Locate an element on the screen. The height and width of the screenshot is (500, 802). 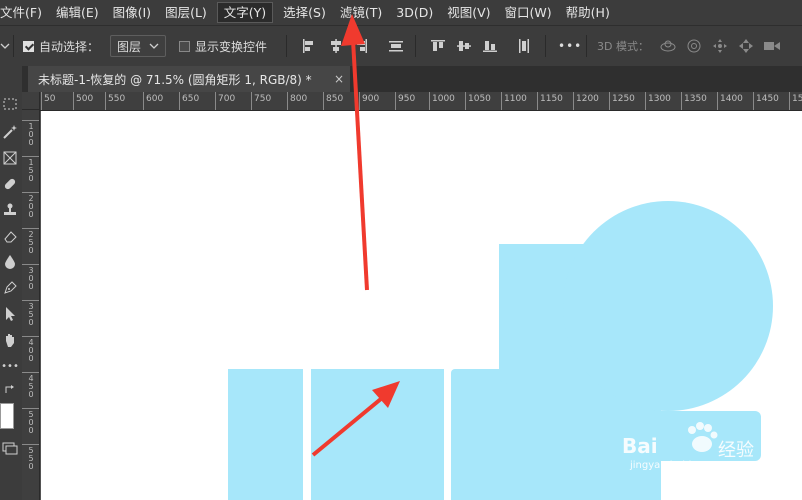
menu-help: 帮助(H) is located at coordinates (588, 12).